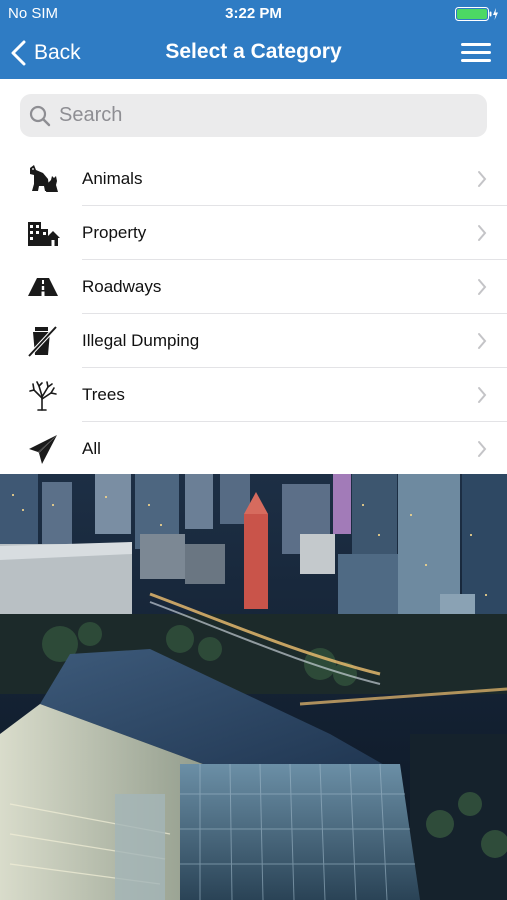 This screenshot has width=507, height=900. Describe the element at coordinates (42, 341) in the screenshot. I see `no-dumping-icon` at that location.